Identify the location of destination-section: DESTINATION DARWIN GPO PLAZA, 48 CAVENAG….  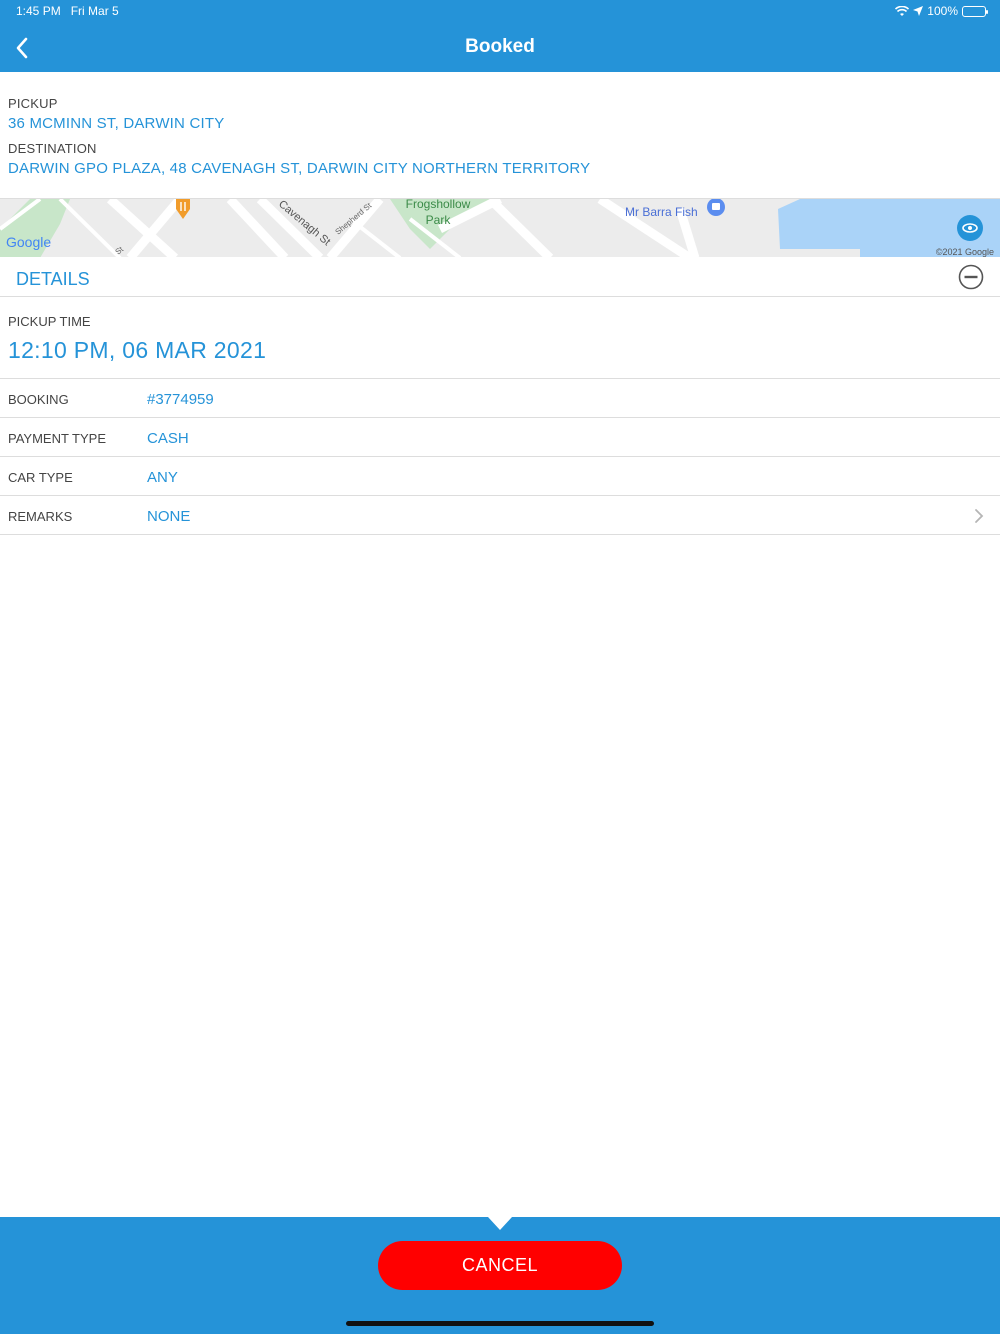
(299, 159).